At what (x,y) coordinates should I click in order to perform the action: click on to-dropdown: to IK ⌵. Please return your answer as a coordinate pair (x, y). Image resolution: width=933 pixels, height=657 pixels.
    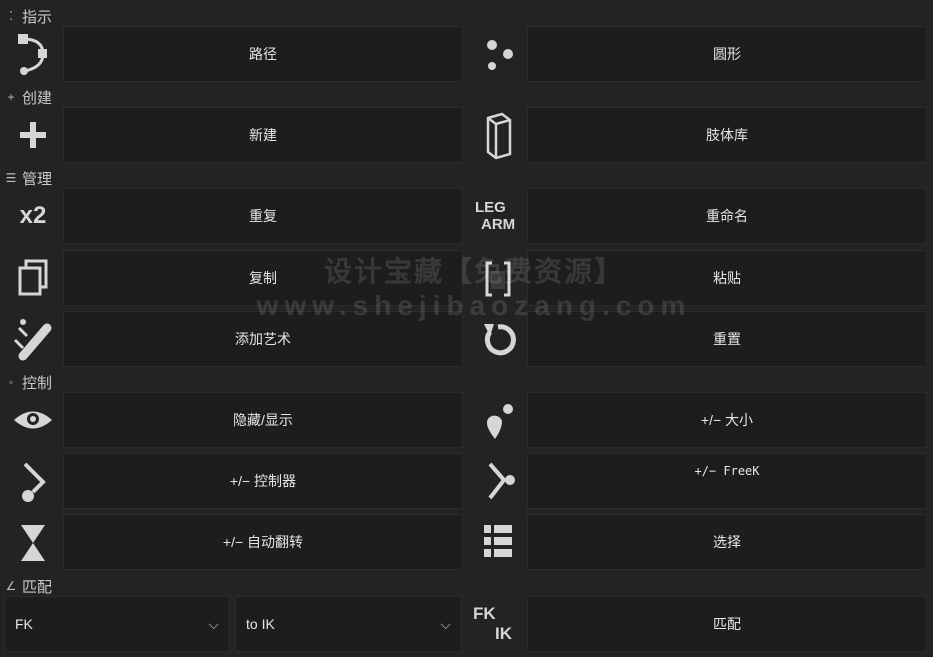
    Looking at the image, I should click on (348, 624).